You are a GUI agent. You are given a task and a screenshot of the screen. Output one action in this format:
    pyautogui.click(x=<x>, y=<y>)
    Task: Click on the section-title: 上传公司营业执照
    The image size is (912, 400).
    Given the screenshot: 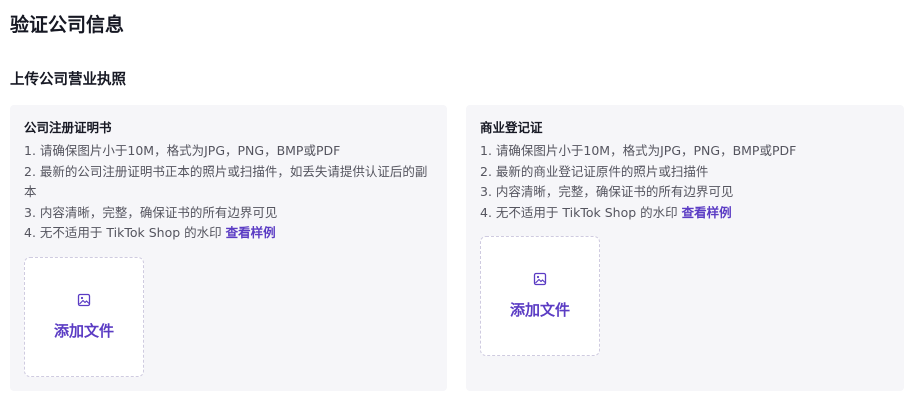 What is the action you would take?
    pyautogui.click(x=68, y=80)
    